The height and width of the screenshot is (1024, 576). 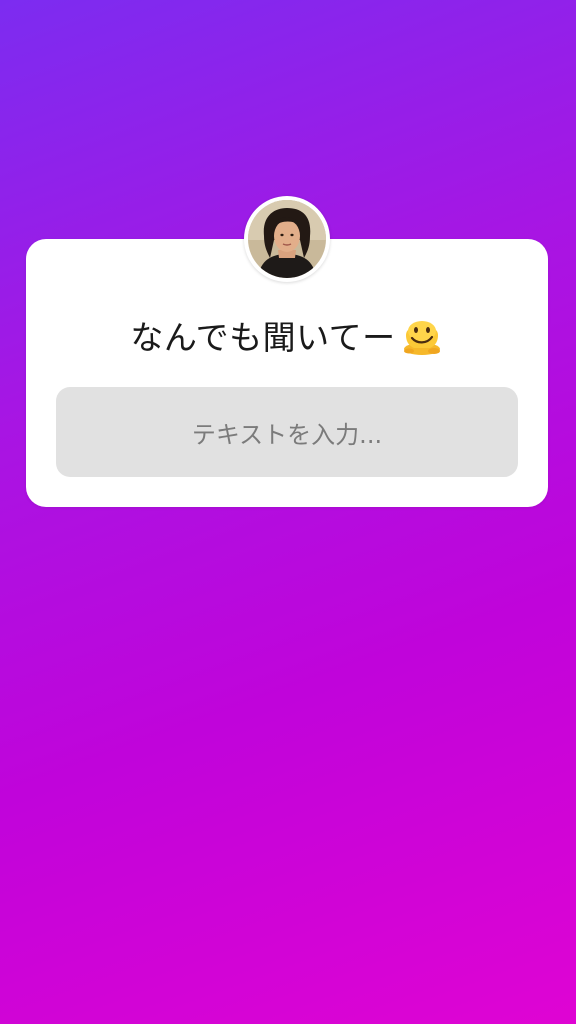 I want to click on melting-face-emoji-icon, so click(x=422, y=335).